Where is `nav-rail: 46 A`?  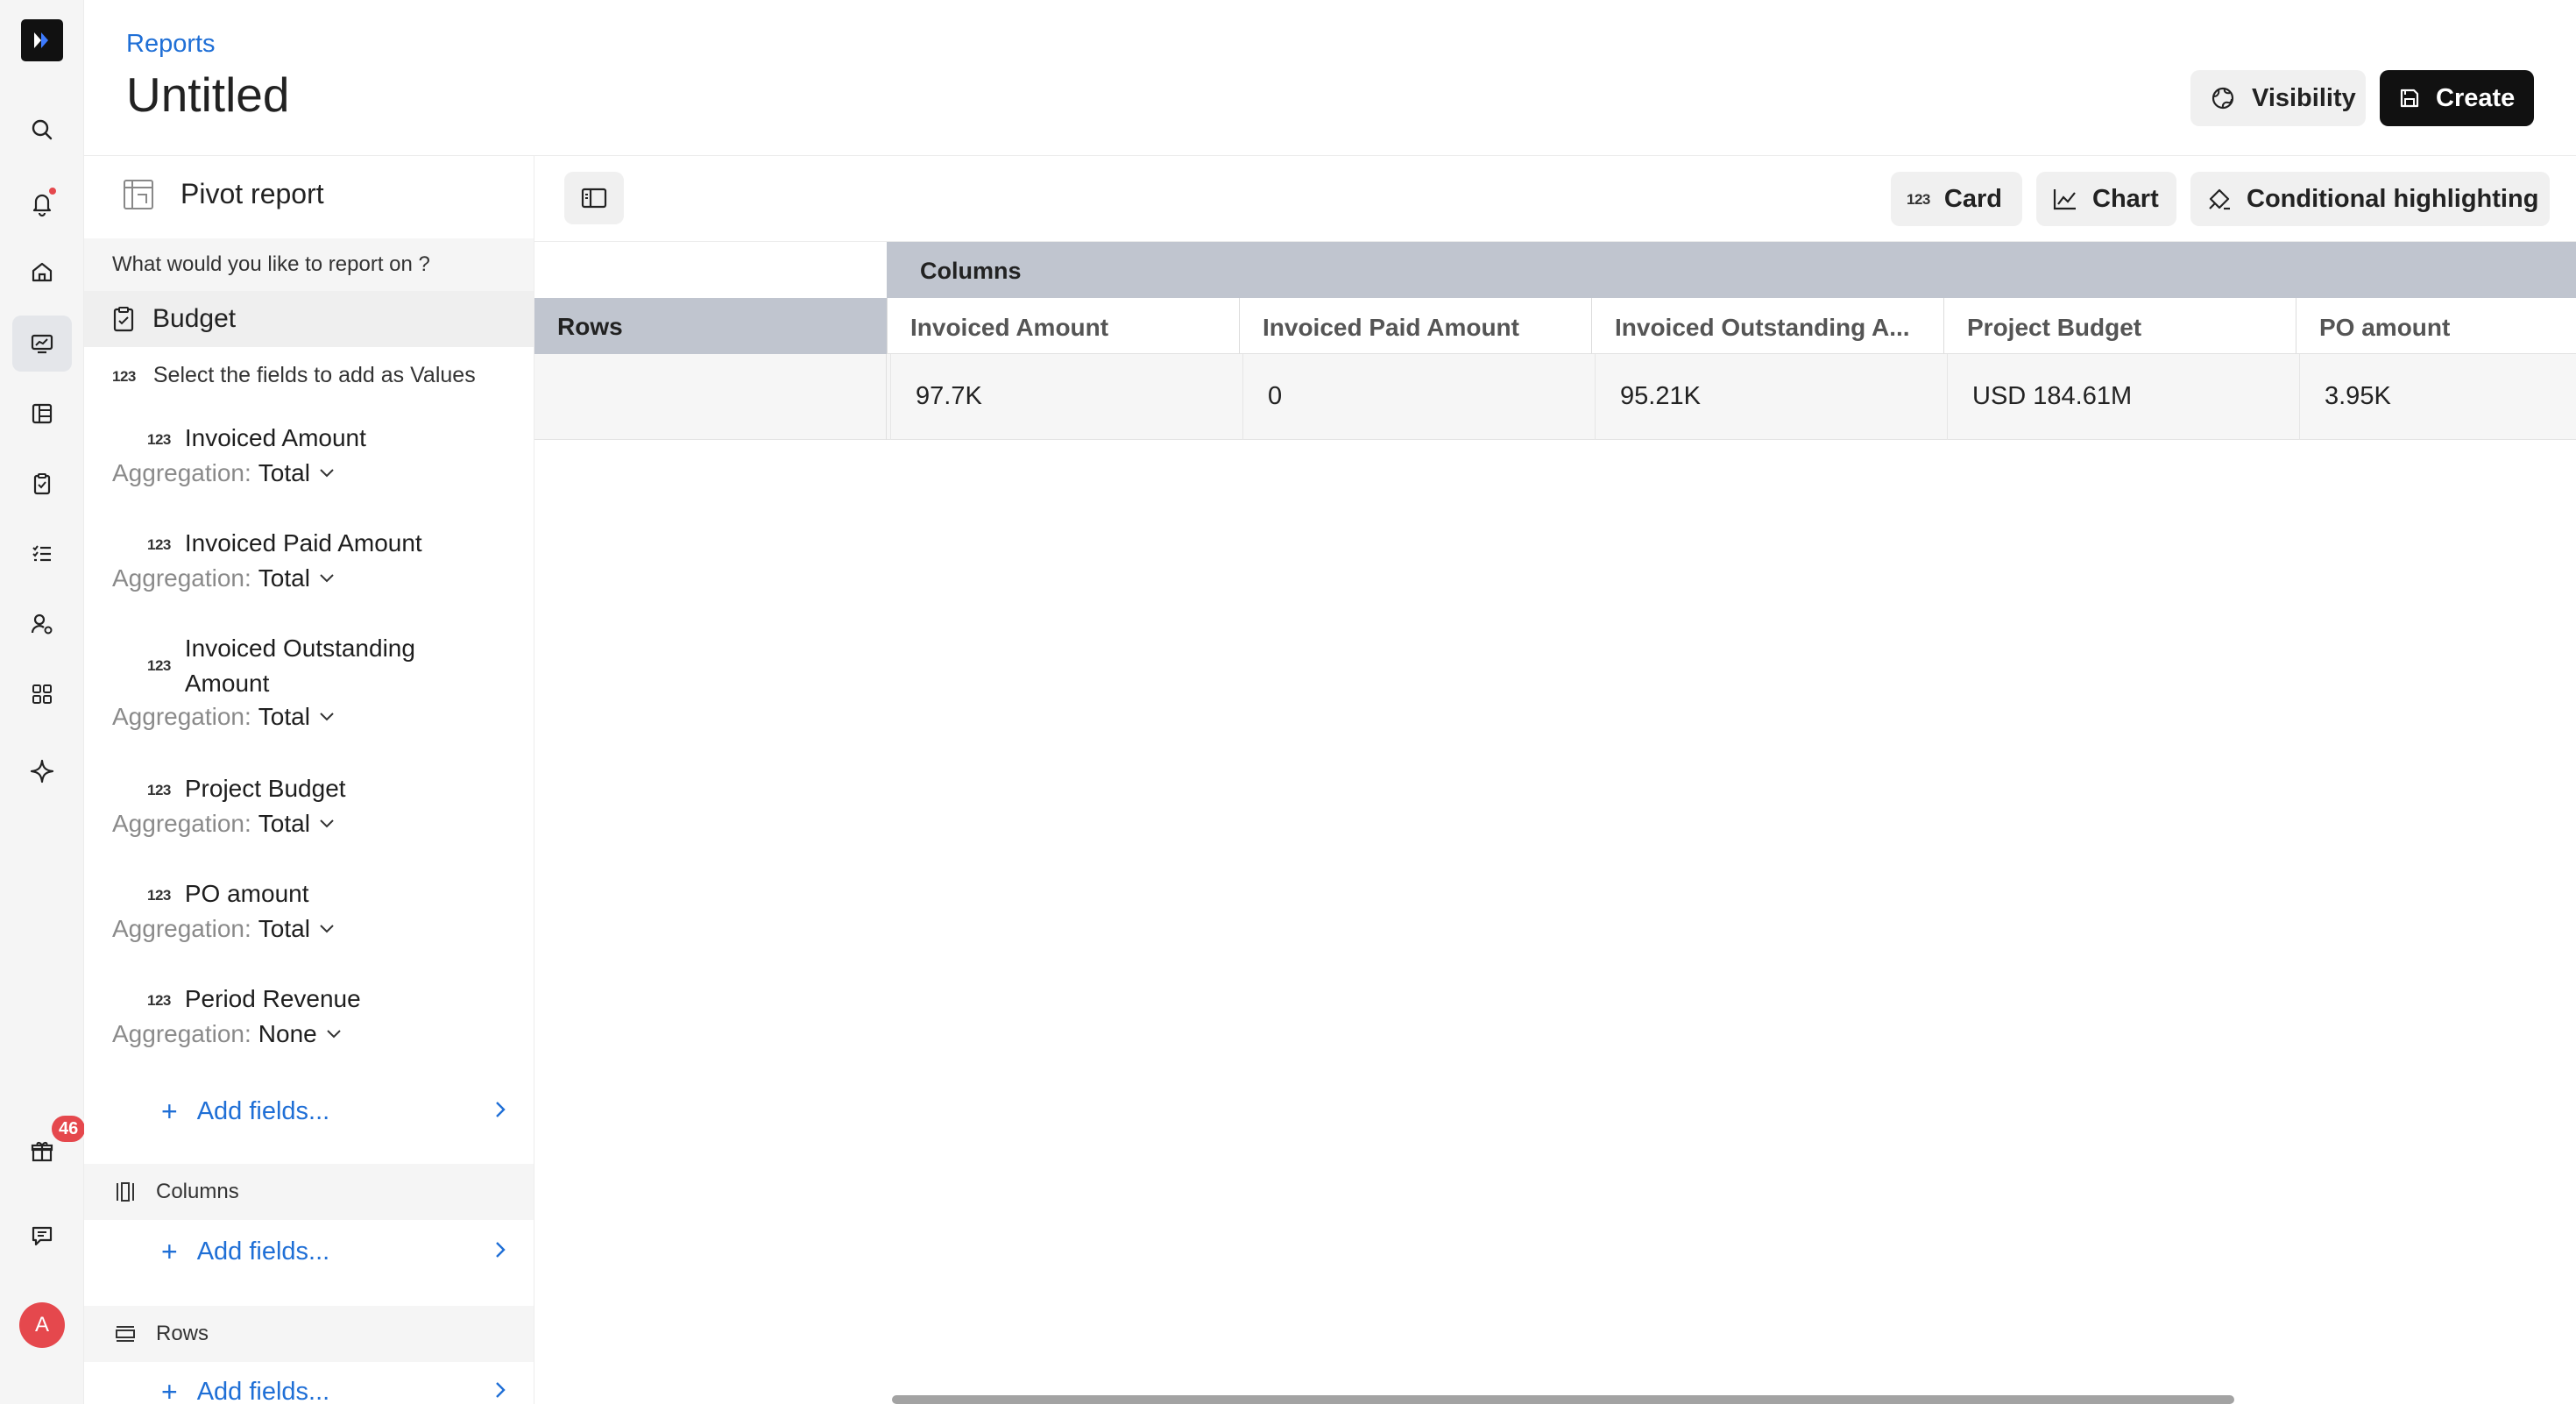
nav-rail: 46 A is located at coordinates (44, 702).